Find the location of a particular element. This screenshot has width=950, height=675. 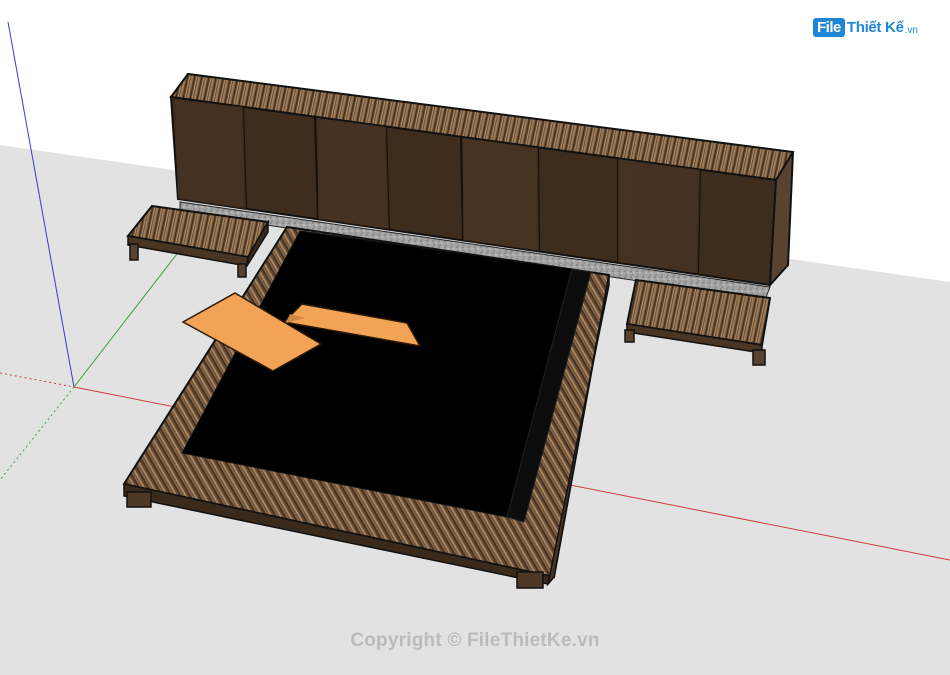

logo-brand-label: Thiết Kế is located at coordinates (875, 27).